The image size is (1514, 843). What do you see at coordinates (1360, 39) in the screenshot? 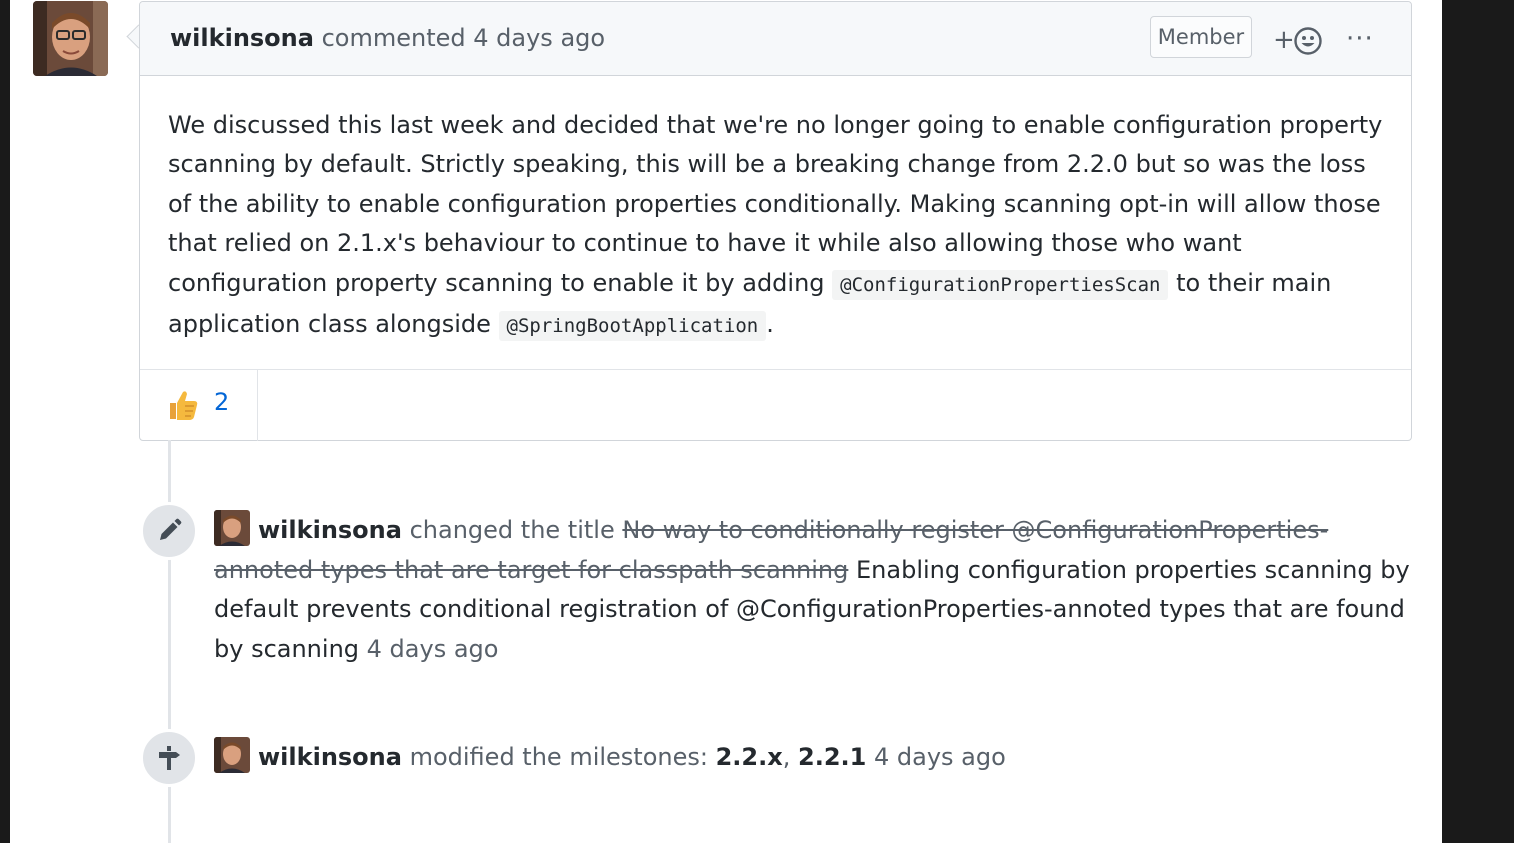
I see `more-options-button: ···` at bounding box center [1360, 39].